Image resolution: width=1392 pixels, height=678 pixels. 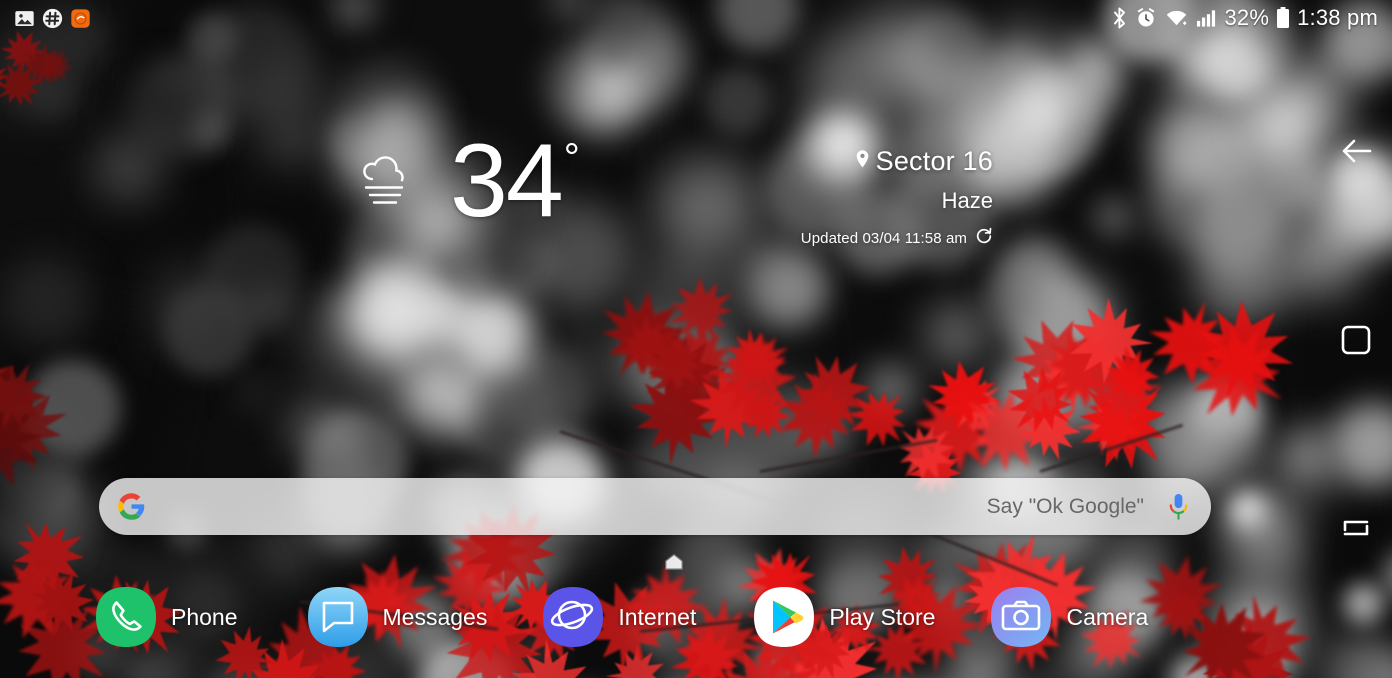 What do you see at coordinates (1337, 17) in the screenshot?
I see `status-bar-clock: 1:38 pm` at bounding box center [1337, 17].